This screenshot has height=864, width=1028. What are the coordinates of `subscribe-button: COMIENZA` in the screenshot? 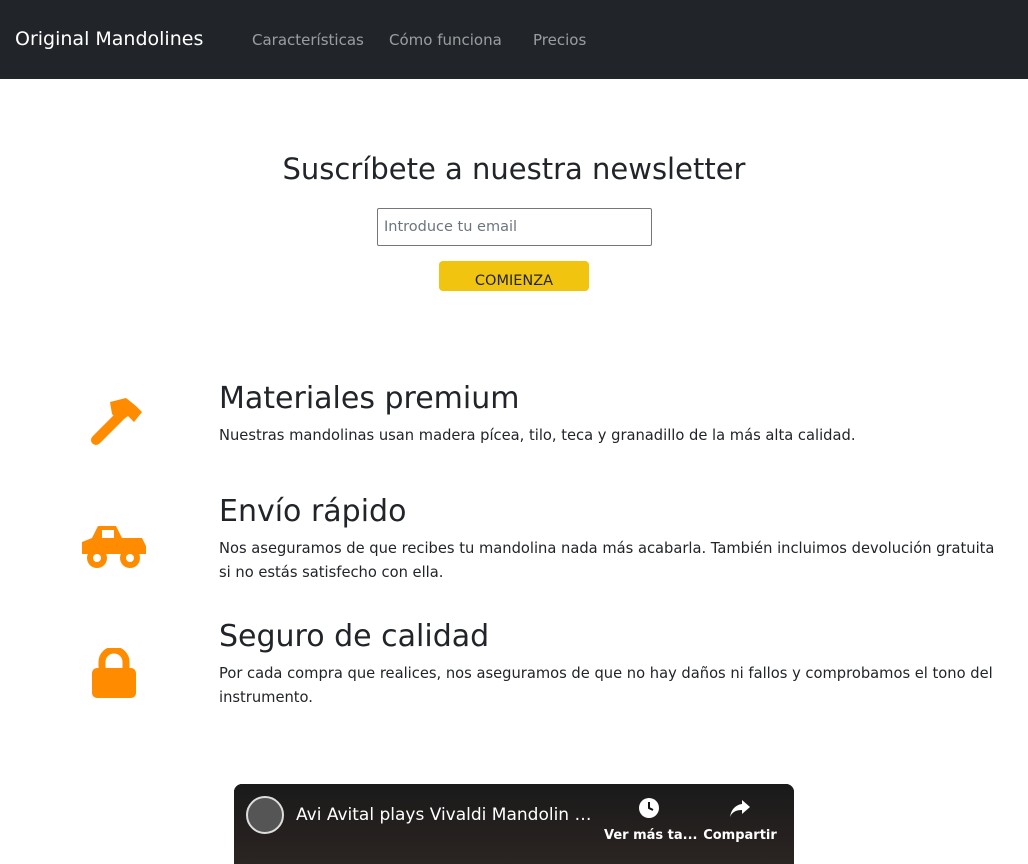 It's located at (514, 276).